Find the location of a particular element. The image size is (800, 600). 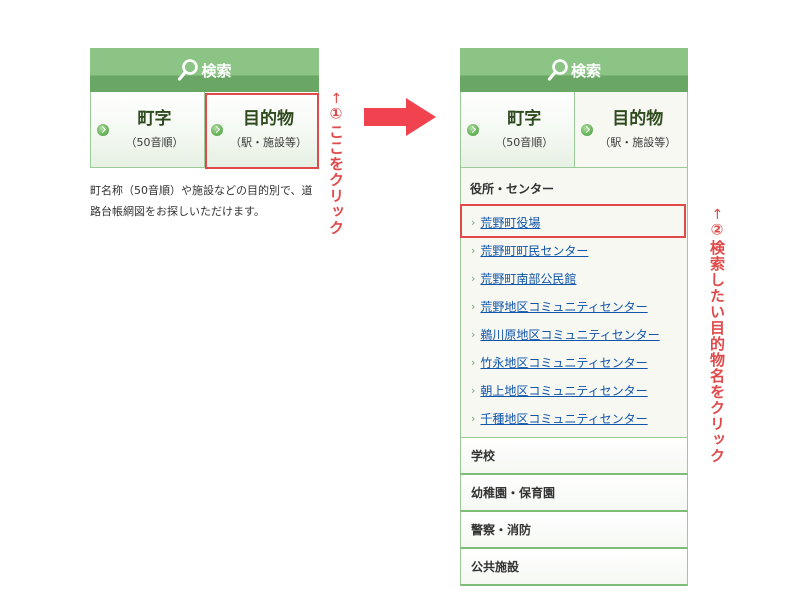

list-item-label: 荒野町町民センター is located at coordinates (534, 250).